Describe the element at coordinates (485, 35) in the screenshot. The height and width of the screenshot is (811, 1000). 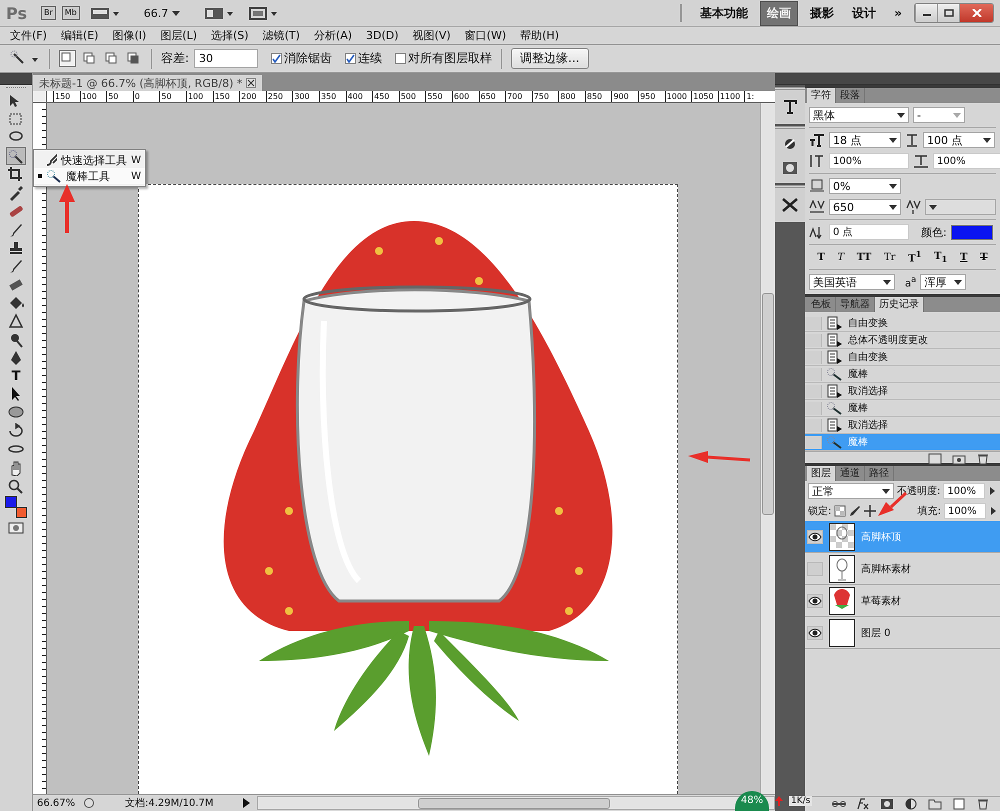
I see `menu-item: 窗口(W)` at that location.